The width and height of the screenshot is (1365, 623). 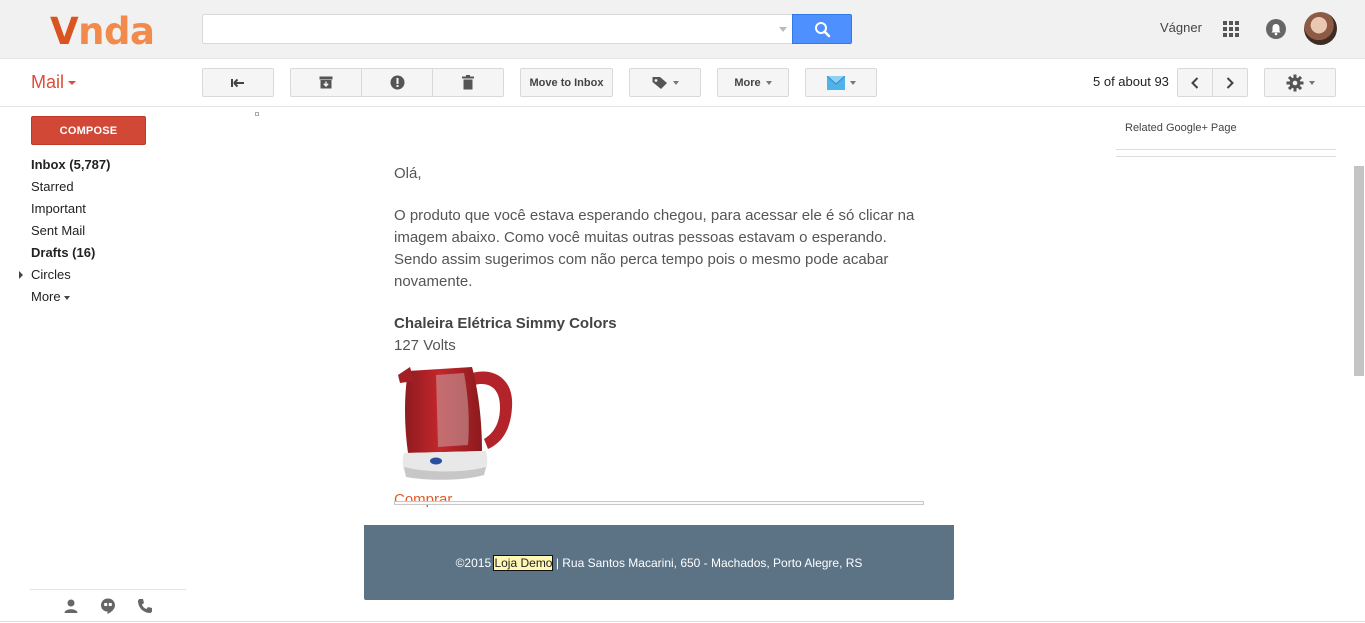 I want to click on product-voltage: 127 Volts, so click(x=425, y=345).